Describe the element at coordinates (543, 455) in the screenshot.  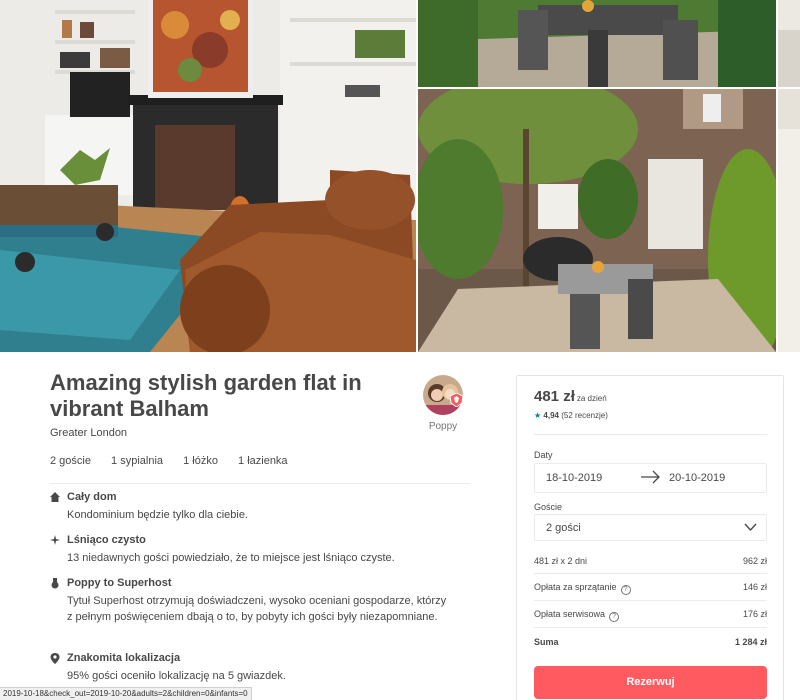
I see `dates-label: Daty` at that location.